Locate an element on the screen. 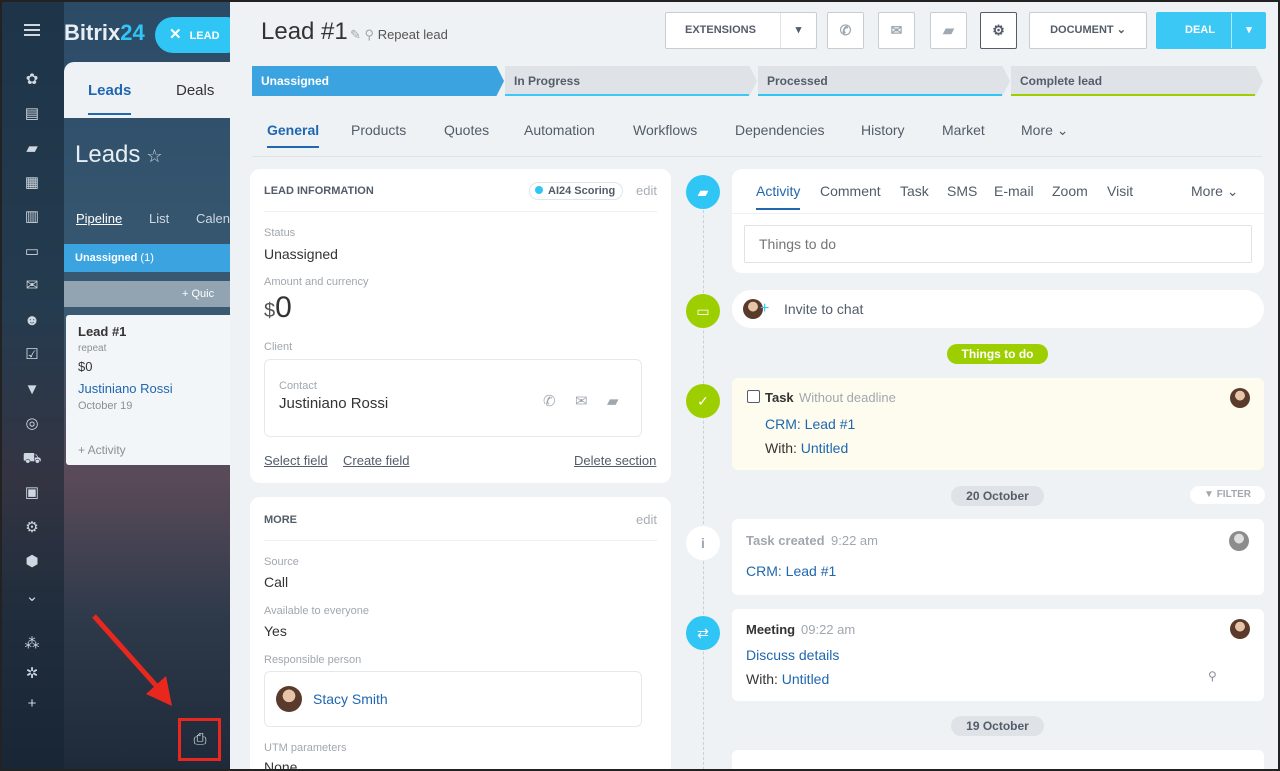 Image resolution: width=1280 pixels, height=771 pixels. arrow-shaft is located at coordinates (127, 653).